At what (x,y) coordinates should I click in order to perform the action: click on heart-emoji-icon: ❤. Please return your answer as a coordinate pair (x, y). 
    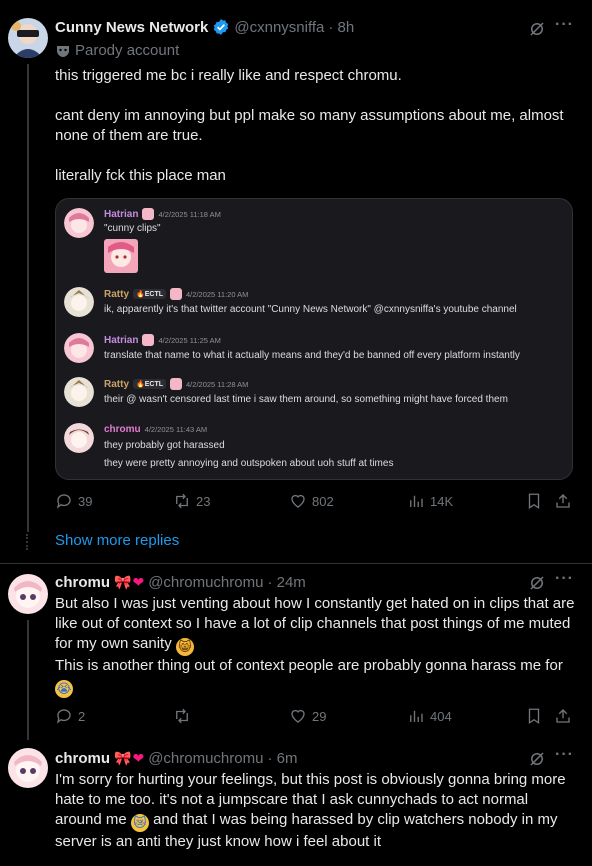
    Looking at the image, I should click on (138, 758).